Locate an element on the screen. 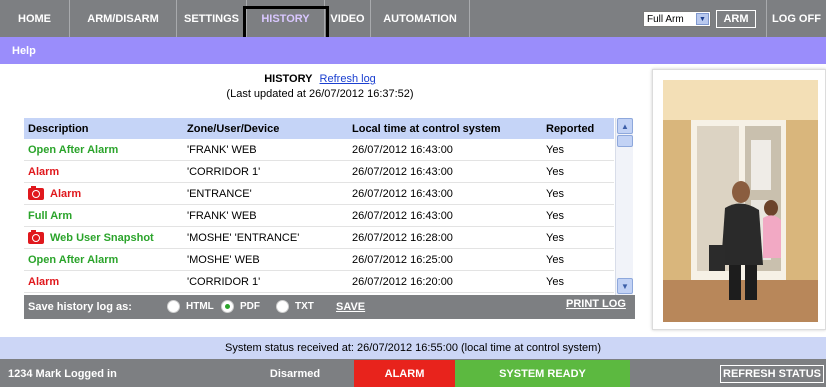  scroll-thumb is located at coordinates (625, 141).